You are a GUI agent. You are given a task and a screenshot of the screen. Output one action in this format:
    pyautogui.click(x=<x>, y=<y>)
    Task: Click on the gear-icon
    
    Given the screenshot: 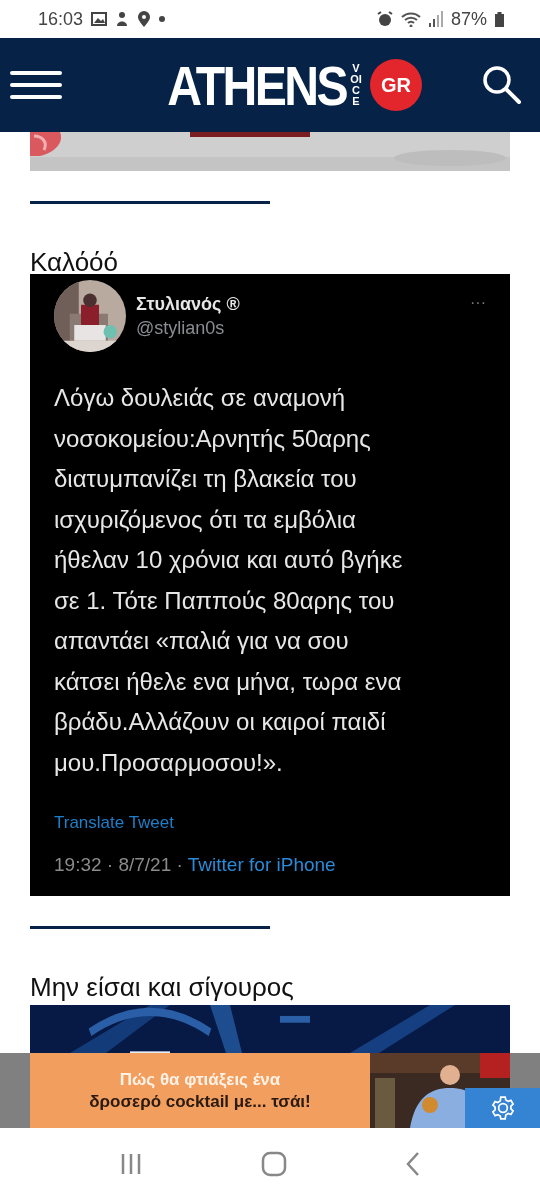 What is the action you would take?
    pyautogui.click(x=502, y=1108)
    